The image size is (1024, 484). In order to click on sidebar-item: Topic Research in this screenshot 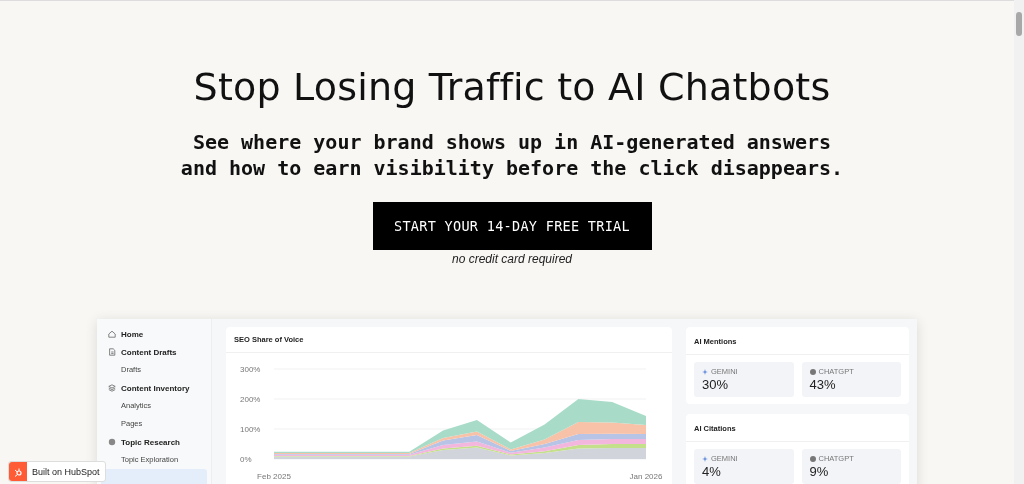, I will do `click(154, 442)`.